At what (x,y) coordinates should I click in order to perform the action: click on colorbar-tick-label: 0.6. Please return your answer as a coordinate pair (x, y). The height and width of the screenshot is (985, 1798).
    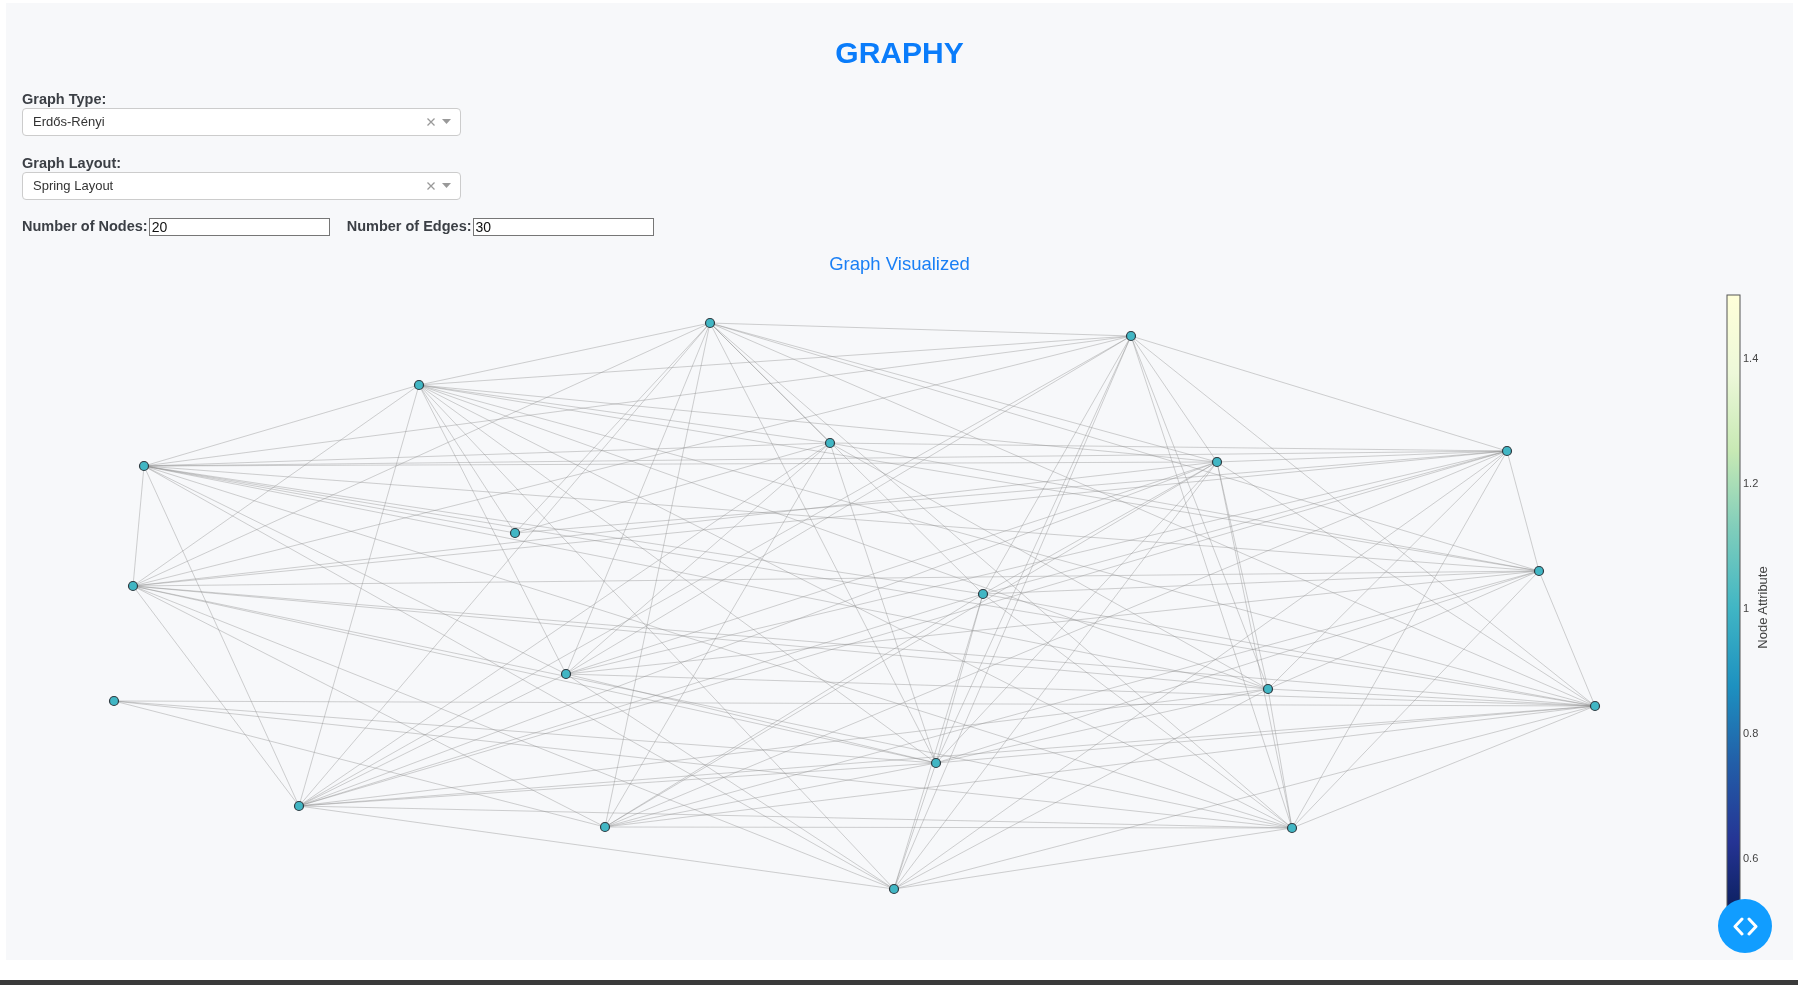
    Looking at the image, I should click on (1751, 857).